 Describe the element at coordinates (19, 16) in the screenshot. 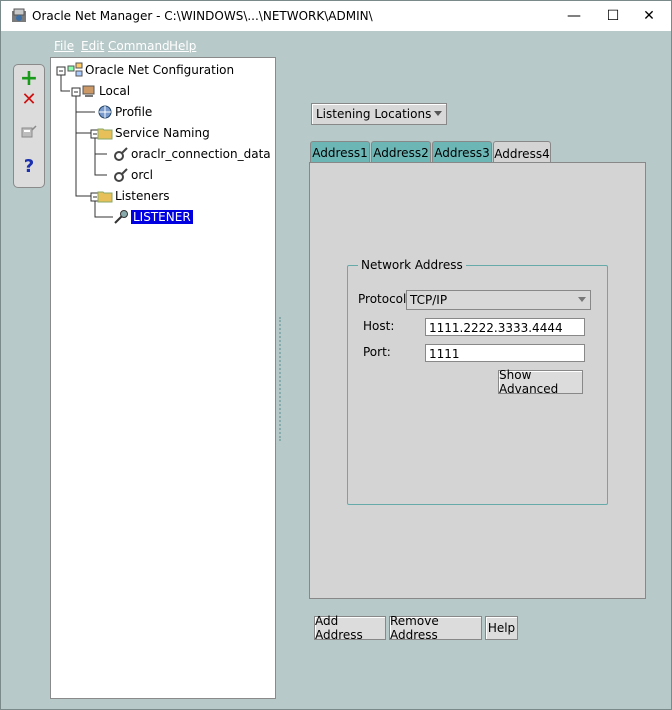

I see `oracle-net-app-icon` at that location.